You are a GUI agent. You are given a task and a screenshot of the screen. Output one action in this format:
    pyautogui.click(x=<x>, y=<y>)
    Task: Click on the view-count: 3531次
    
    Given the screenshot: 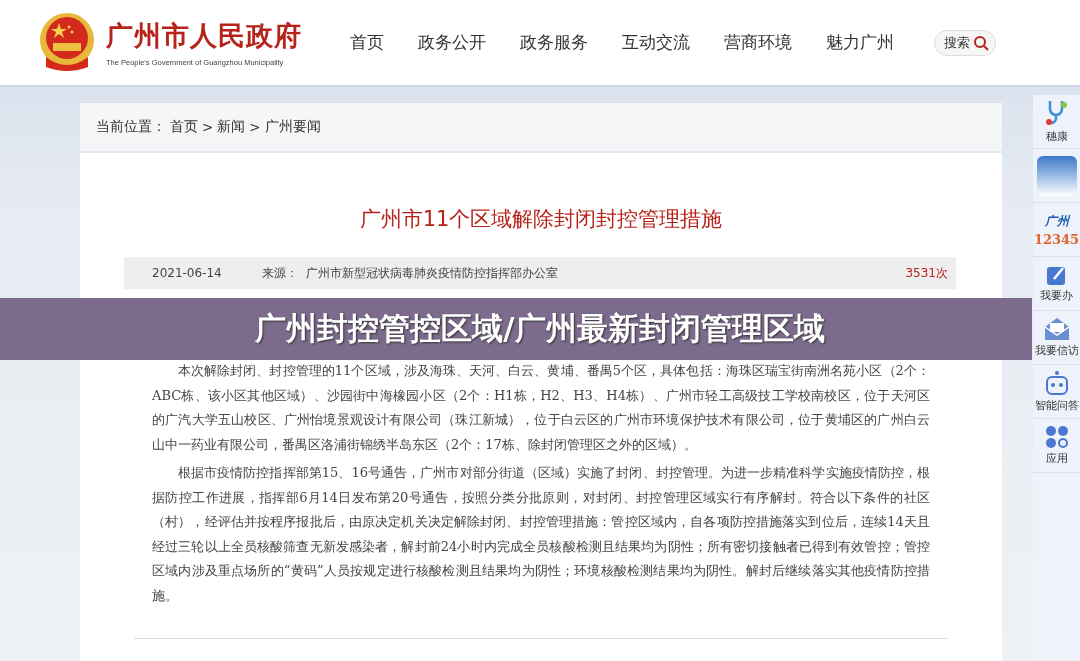 What is the action you would take?
    pyautogui.click(x=926, y=273)
    